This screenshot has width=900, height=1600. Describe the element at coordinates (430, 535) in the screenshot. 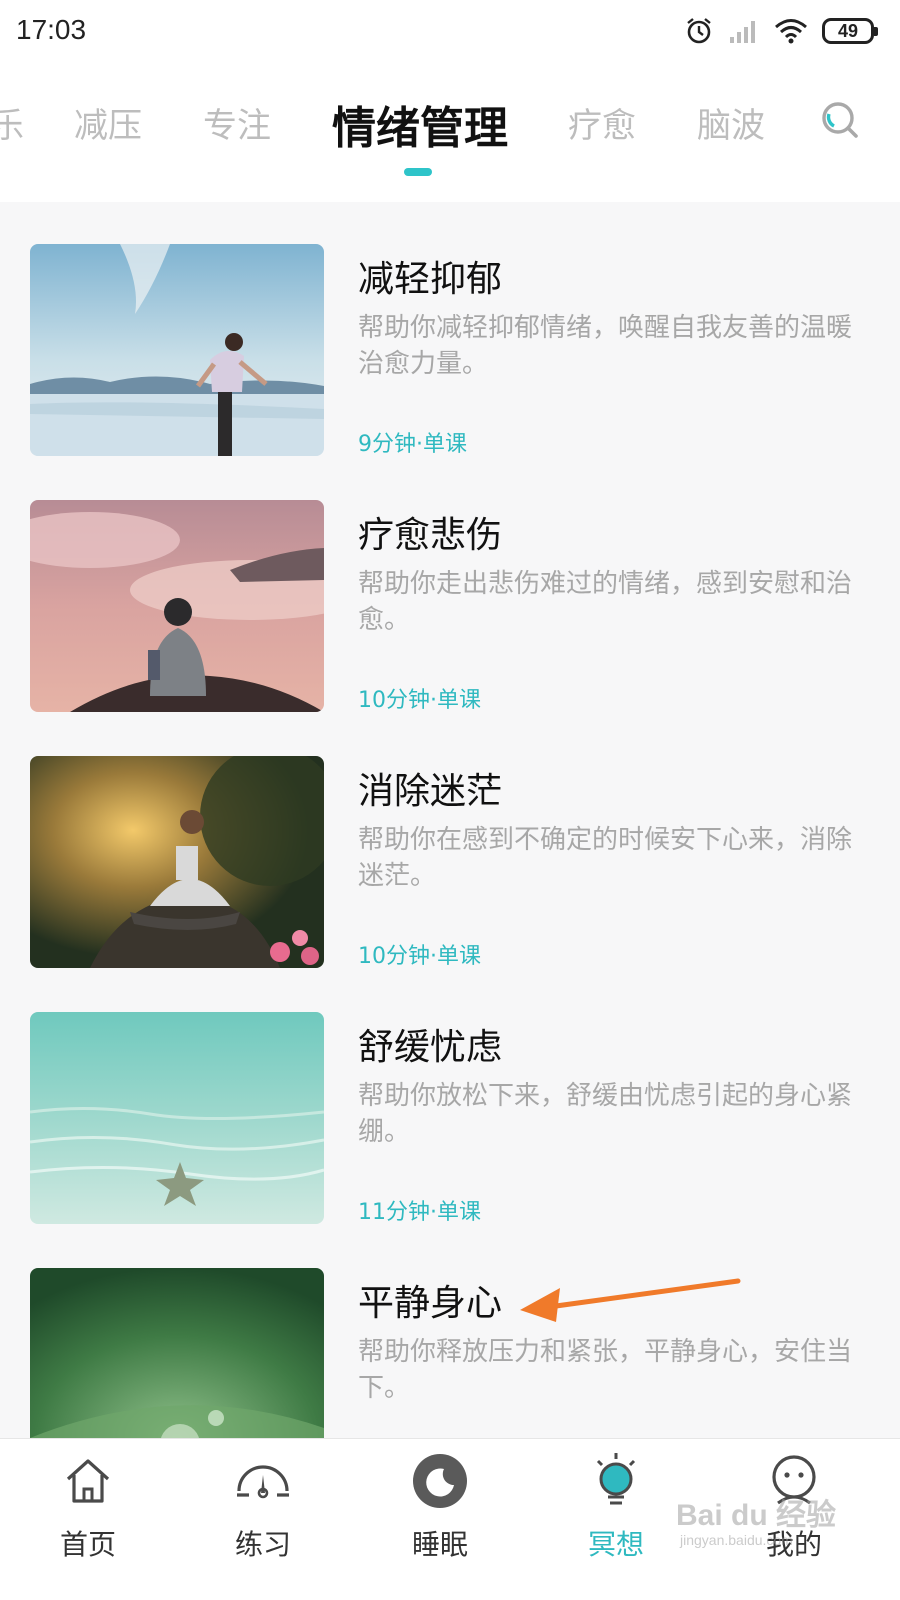

I see `course-title: 疗愈悲伤` at that location.